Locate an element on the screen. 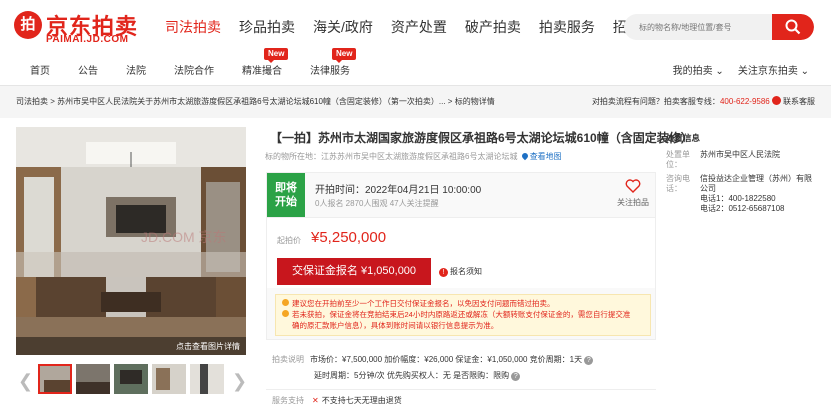 The width and height of the screenshot is (831, 417). price-section: 起拍价 ¥5,250,000 交保证金报名 ¥1,050,000 ! 报名须知 is located at coordinates (461, 253).